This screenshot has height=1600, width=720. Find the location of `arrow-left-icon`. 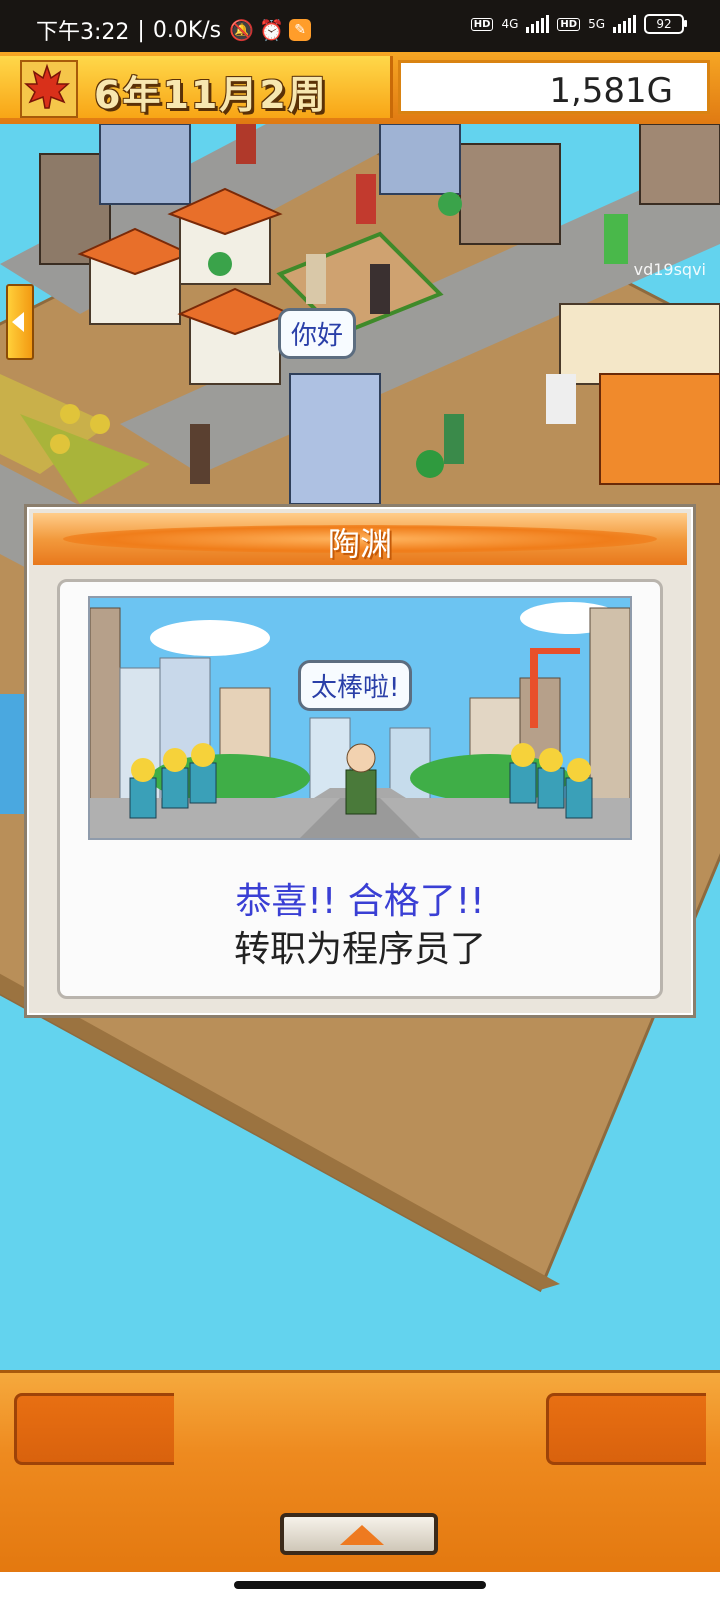

arrow-left-icon is located at coordinates (18, 322).